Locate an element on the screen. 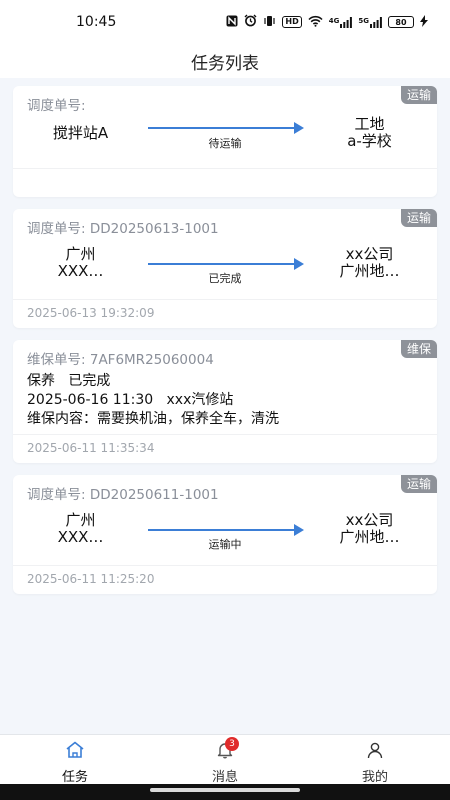 This screenshot has height=800, width=450. signal-5g-icon: 5G is located at coordinates (370, 22).